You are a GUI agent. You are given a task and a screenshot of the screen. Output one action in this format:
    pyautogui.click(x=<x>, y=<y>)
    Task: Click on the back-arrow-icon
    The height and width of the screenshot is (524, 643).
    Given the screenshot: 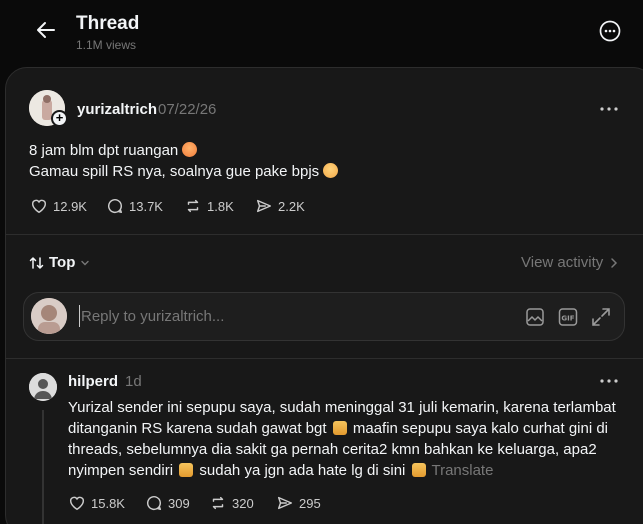 What is the action you would take?
    pyautogui.click(x=46, y=30)
    